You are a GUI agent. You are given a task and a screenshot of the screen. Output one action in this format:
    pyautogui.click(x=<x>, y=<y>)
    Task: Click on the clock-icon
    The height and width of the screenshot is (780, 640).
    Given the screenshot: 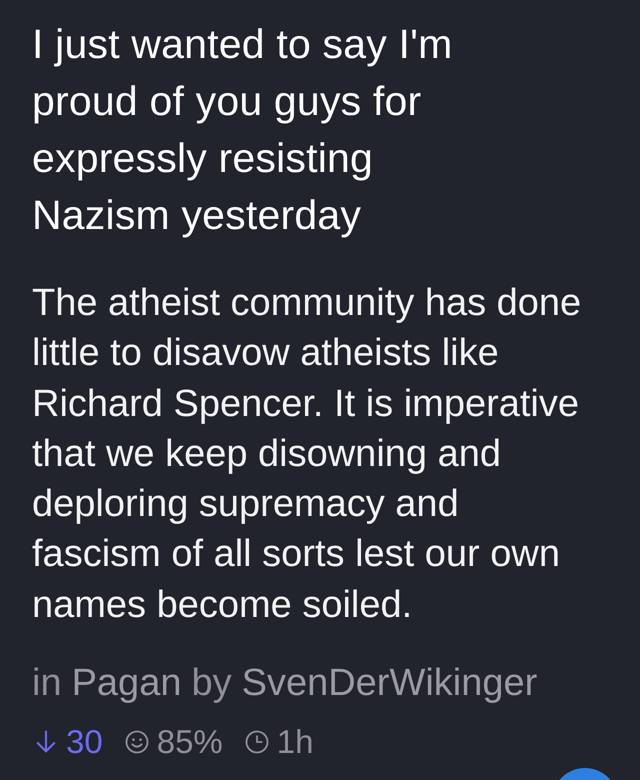 What is the action you would take?
    pyautogui.click(x=256, y=742)
    